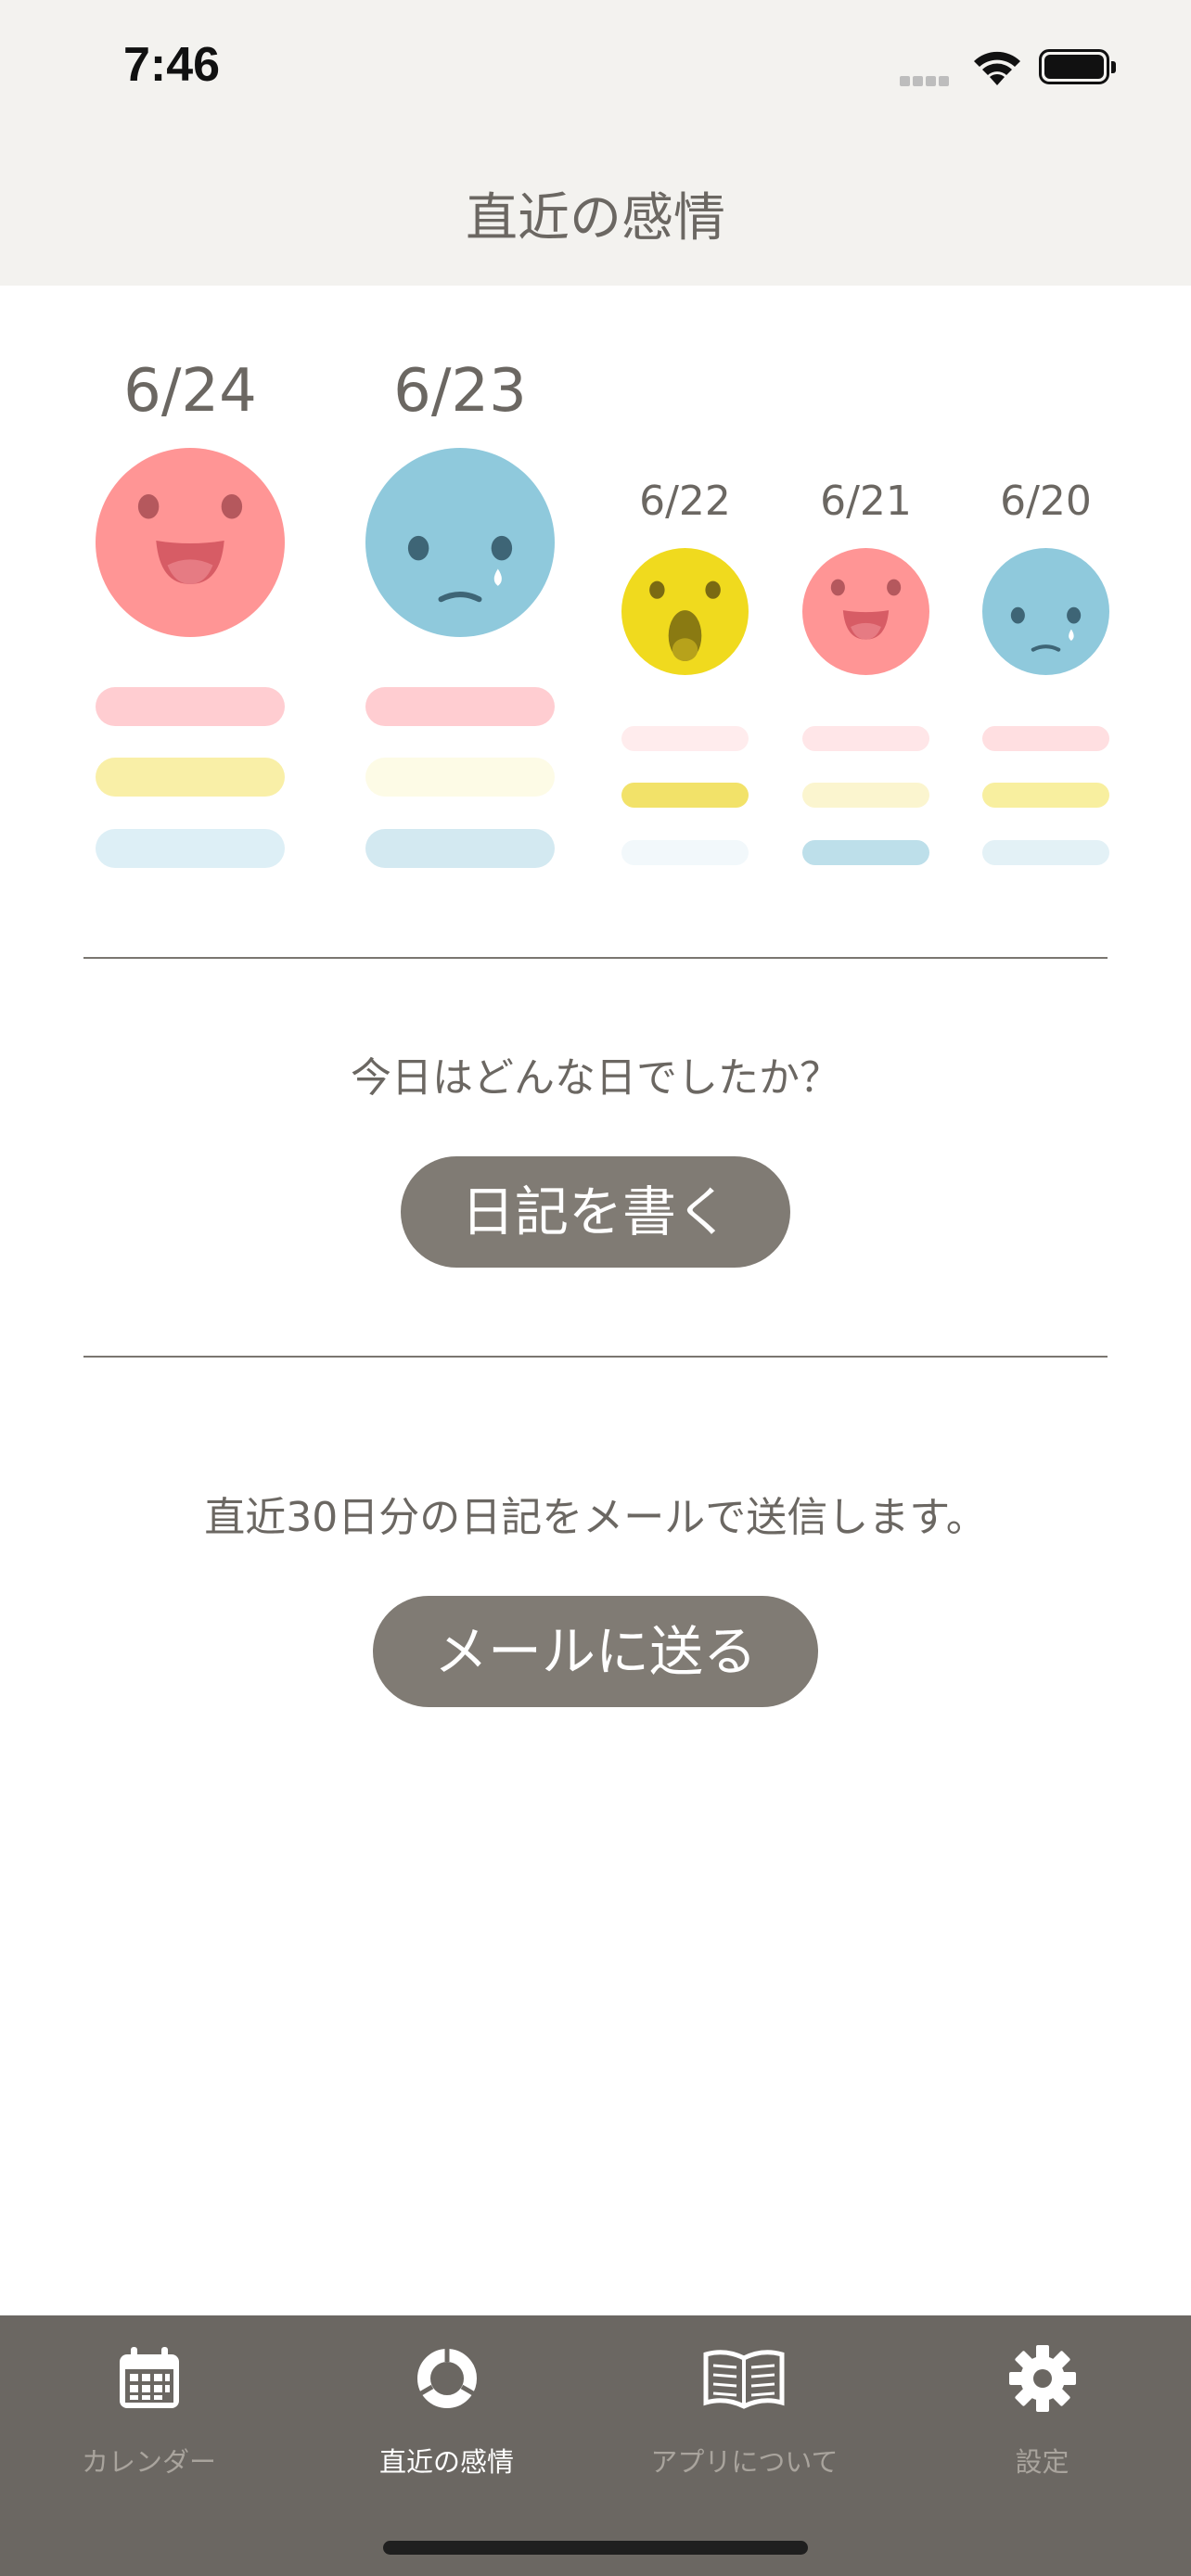  I want to click on day-date: 6/20, so click(1046, 502).